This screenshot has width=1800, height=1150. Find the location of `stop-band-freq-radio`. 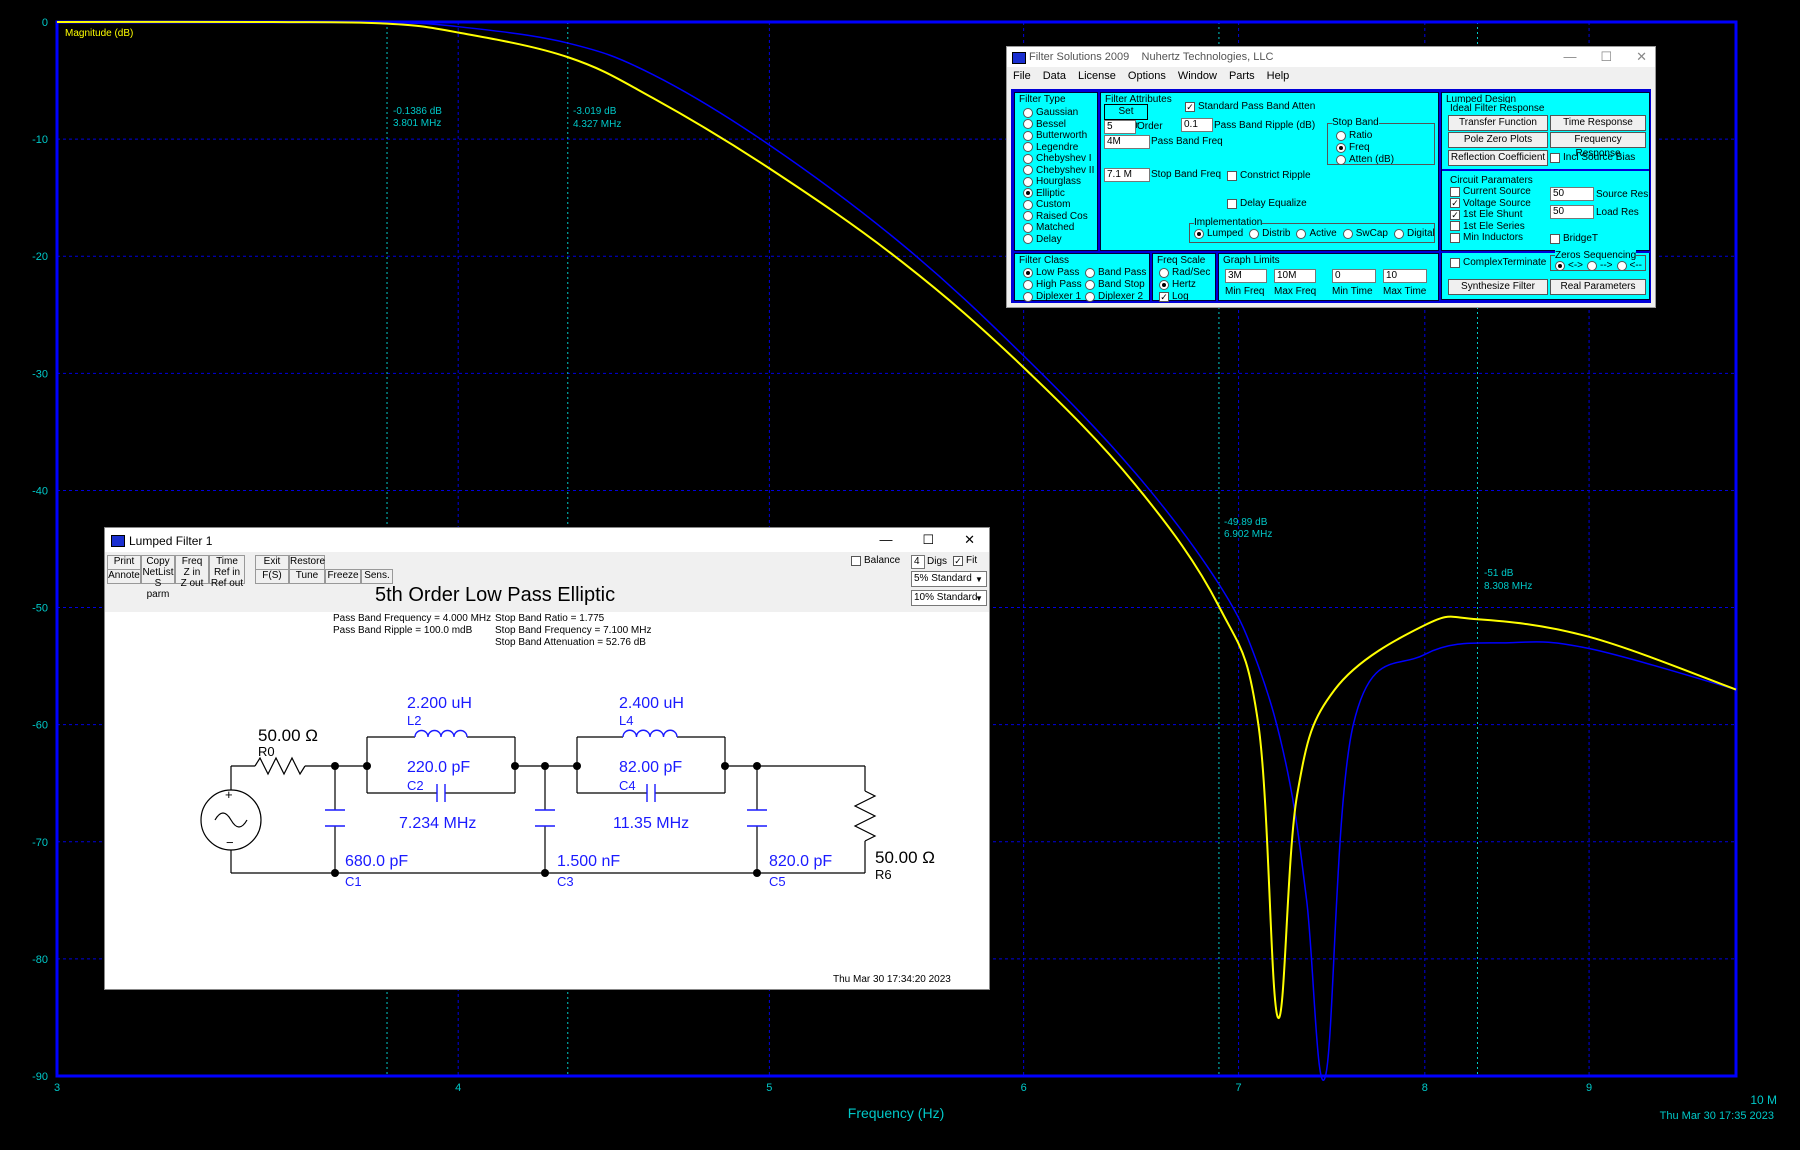

stop-band-freq-radio is located at coordinates (1341, 147).